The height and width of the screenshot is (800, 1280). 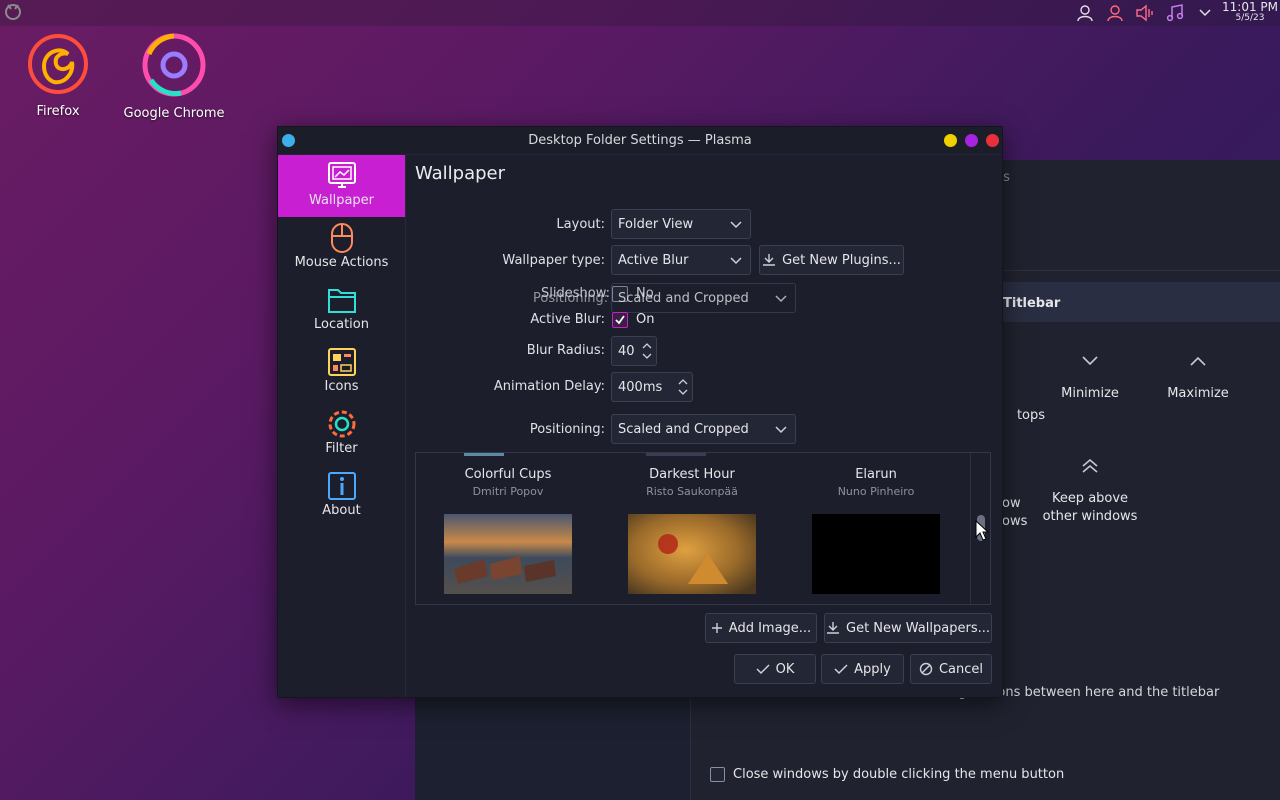 What do you see at coordinates (341, 300) in the screenshot?
I see `folder-icon` at bounding box center [341, 300].